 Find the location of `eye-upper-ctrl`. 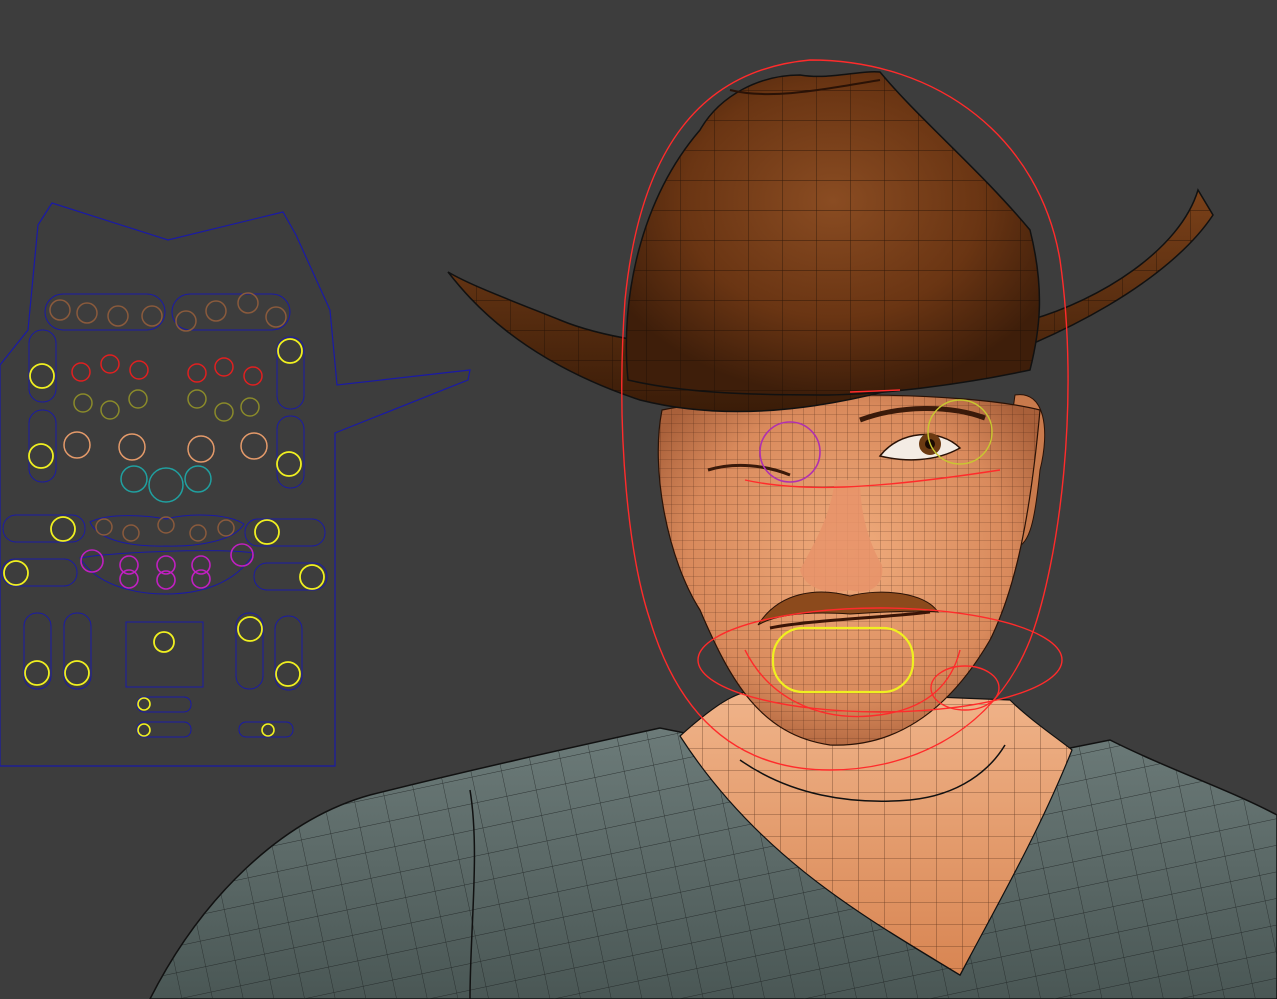

eye-upper-ctrl is located at coordinates (167, 370).